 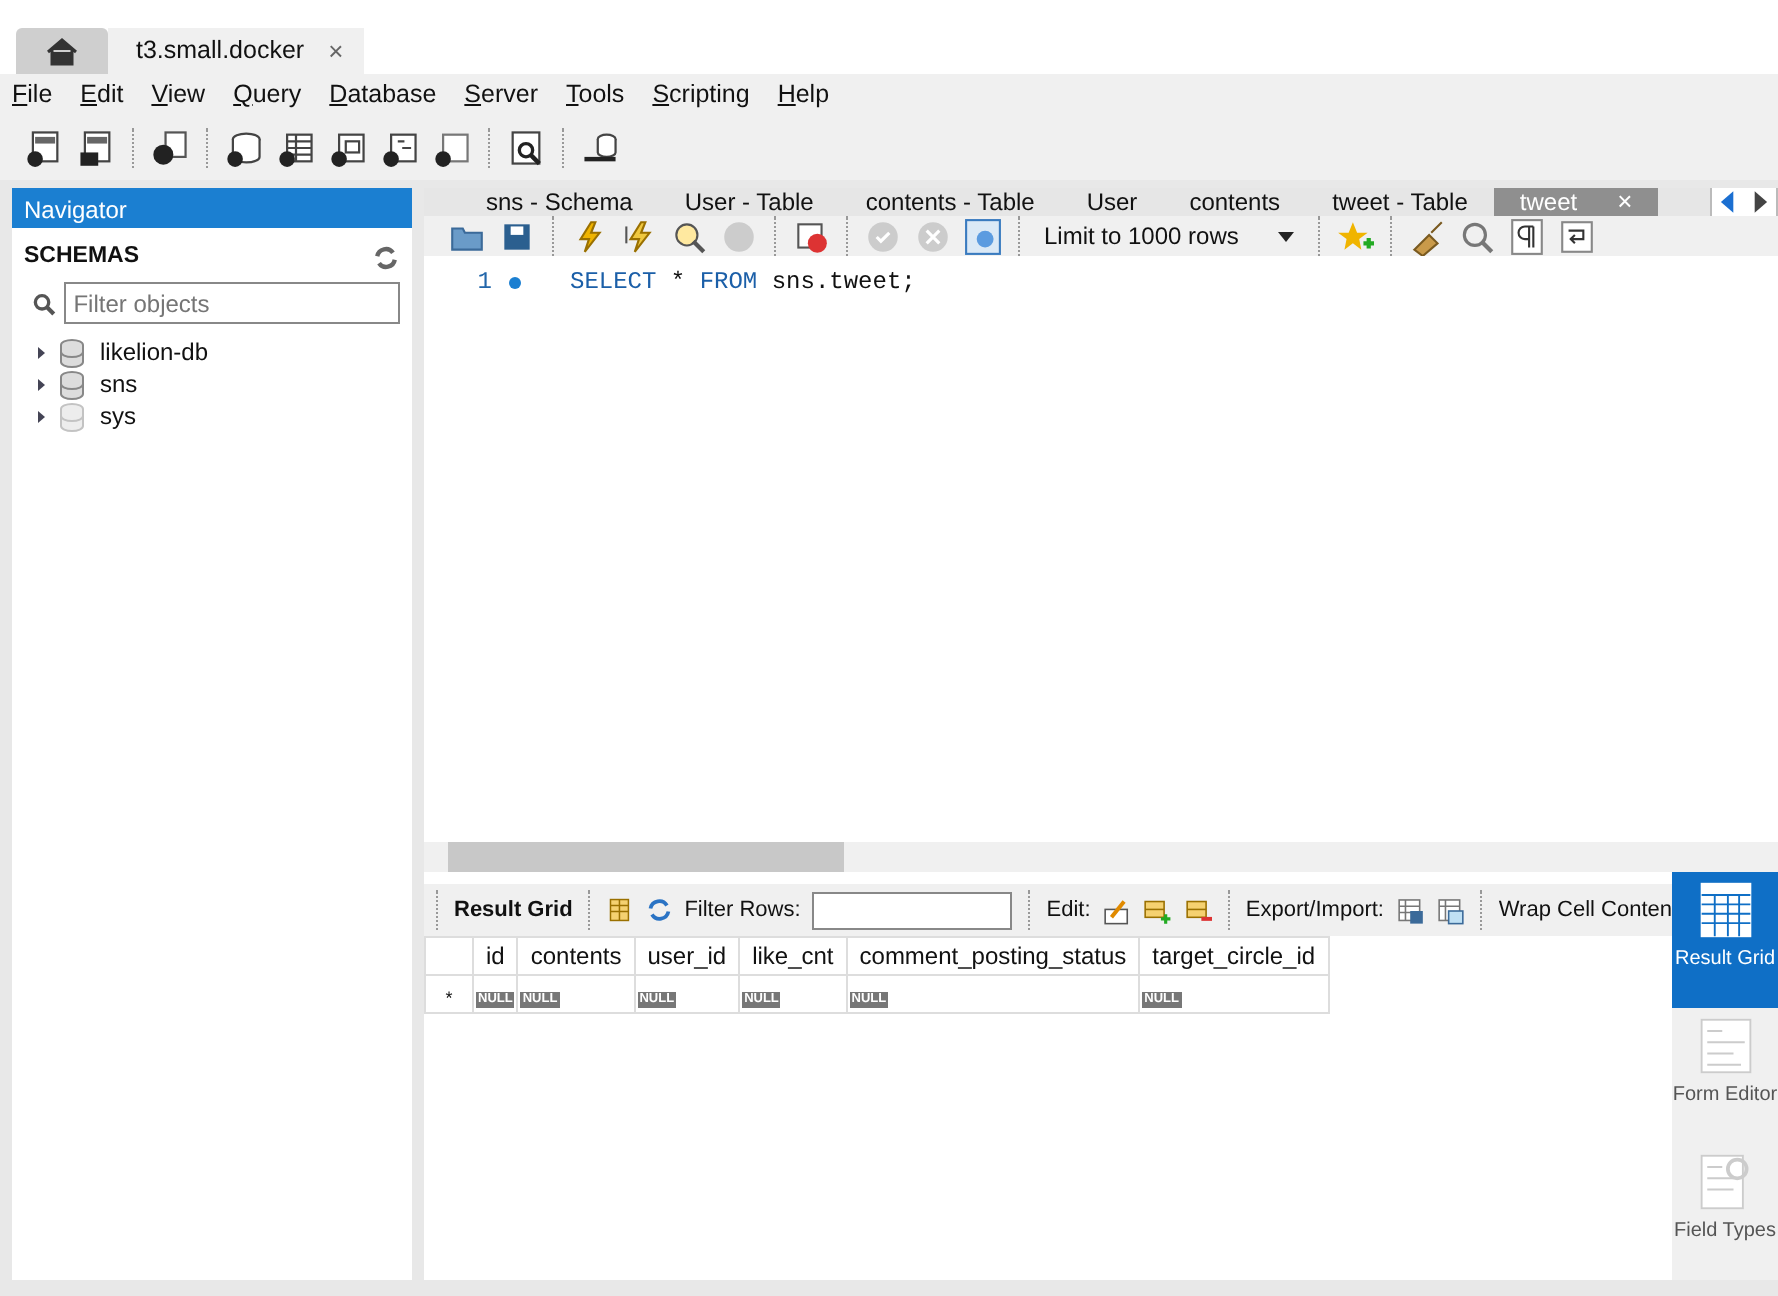 I want to click on editor-tab: User - Table, so click(x=749, y=202).